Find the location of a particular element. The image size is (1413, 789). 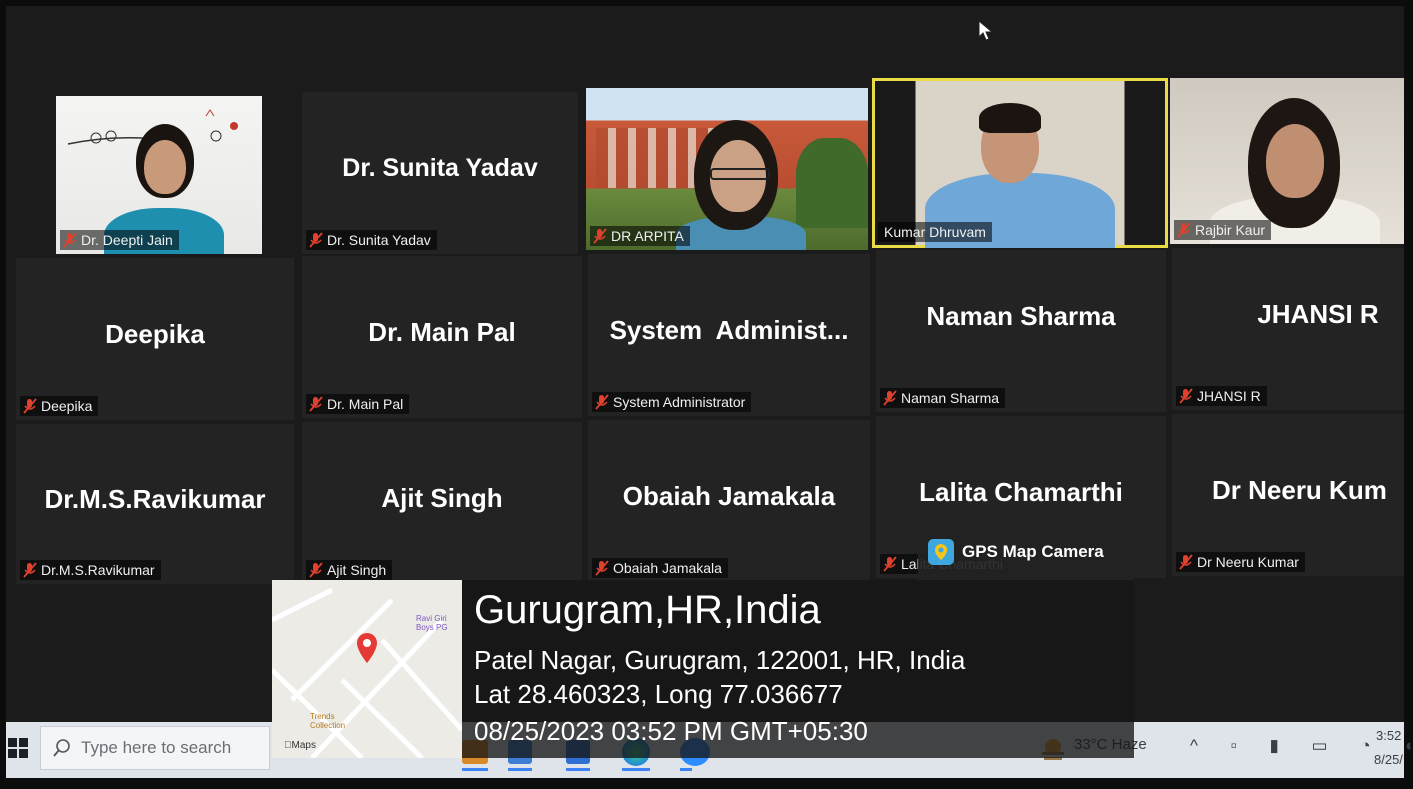

participant-tile: Ajit Singh Ajit Singh is located at coordinates (442, 503).